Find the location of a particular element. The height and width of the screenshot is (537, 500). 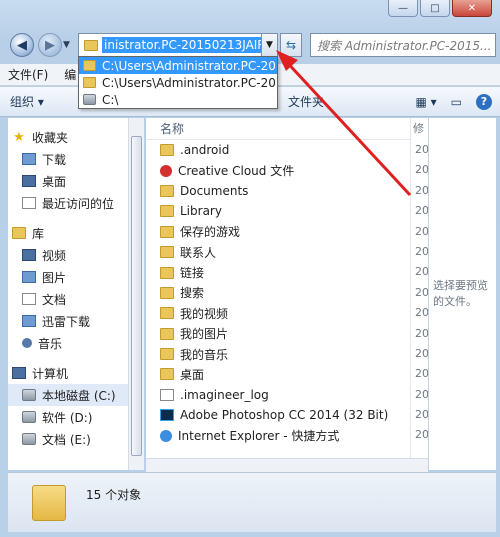

file-name: 桌面 is located at coordinates (192, 374).